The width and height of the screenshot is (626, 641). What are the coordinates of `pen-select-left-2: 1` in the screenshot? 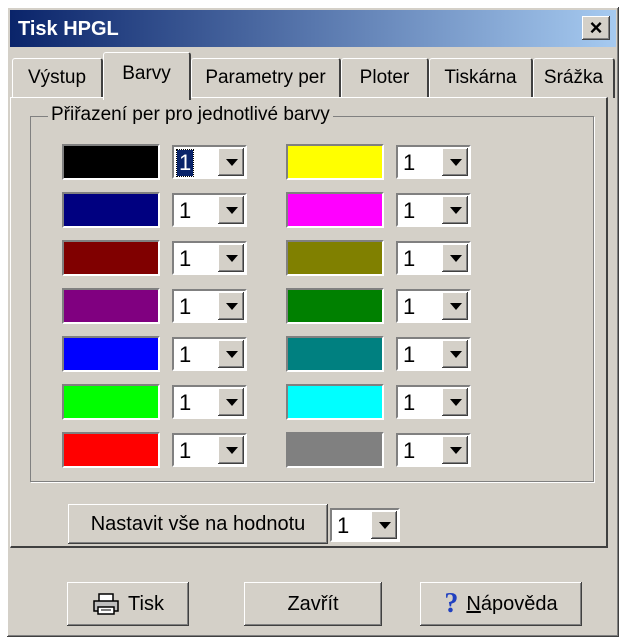 It's located at (209, 210).